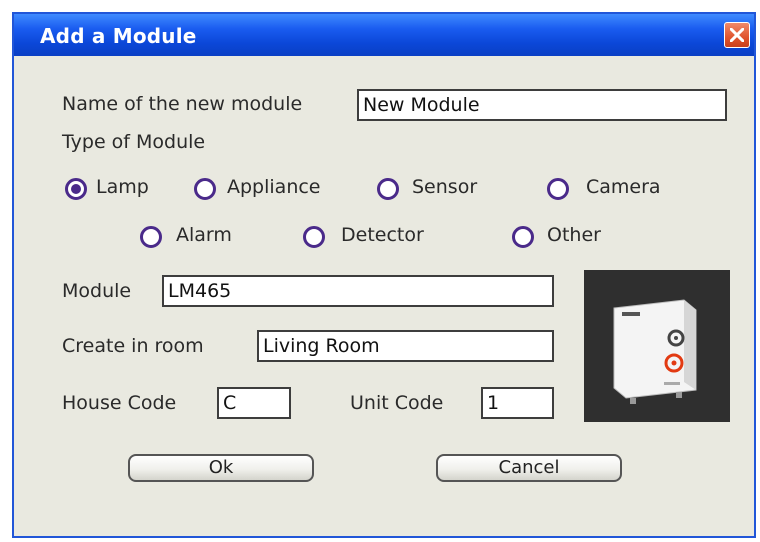 The height and width of the screenshot is (542, 760). Describe the element at coordinates (397, 403) in the screenshot. I see `unit-code-label: Unit Code` at that location.